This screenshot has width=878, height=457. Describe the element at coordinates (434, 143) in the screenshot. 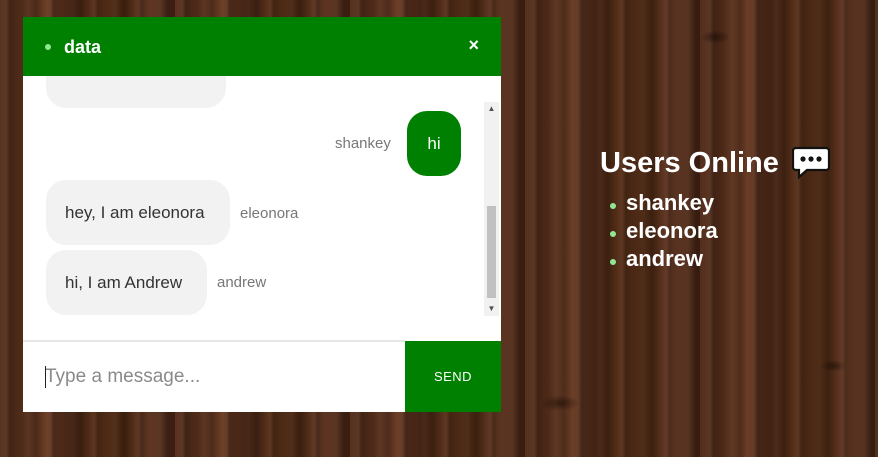

I see `message-bubble: hi` at that location.